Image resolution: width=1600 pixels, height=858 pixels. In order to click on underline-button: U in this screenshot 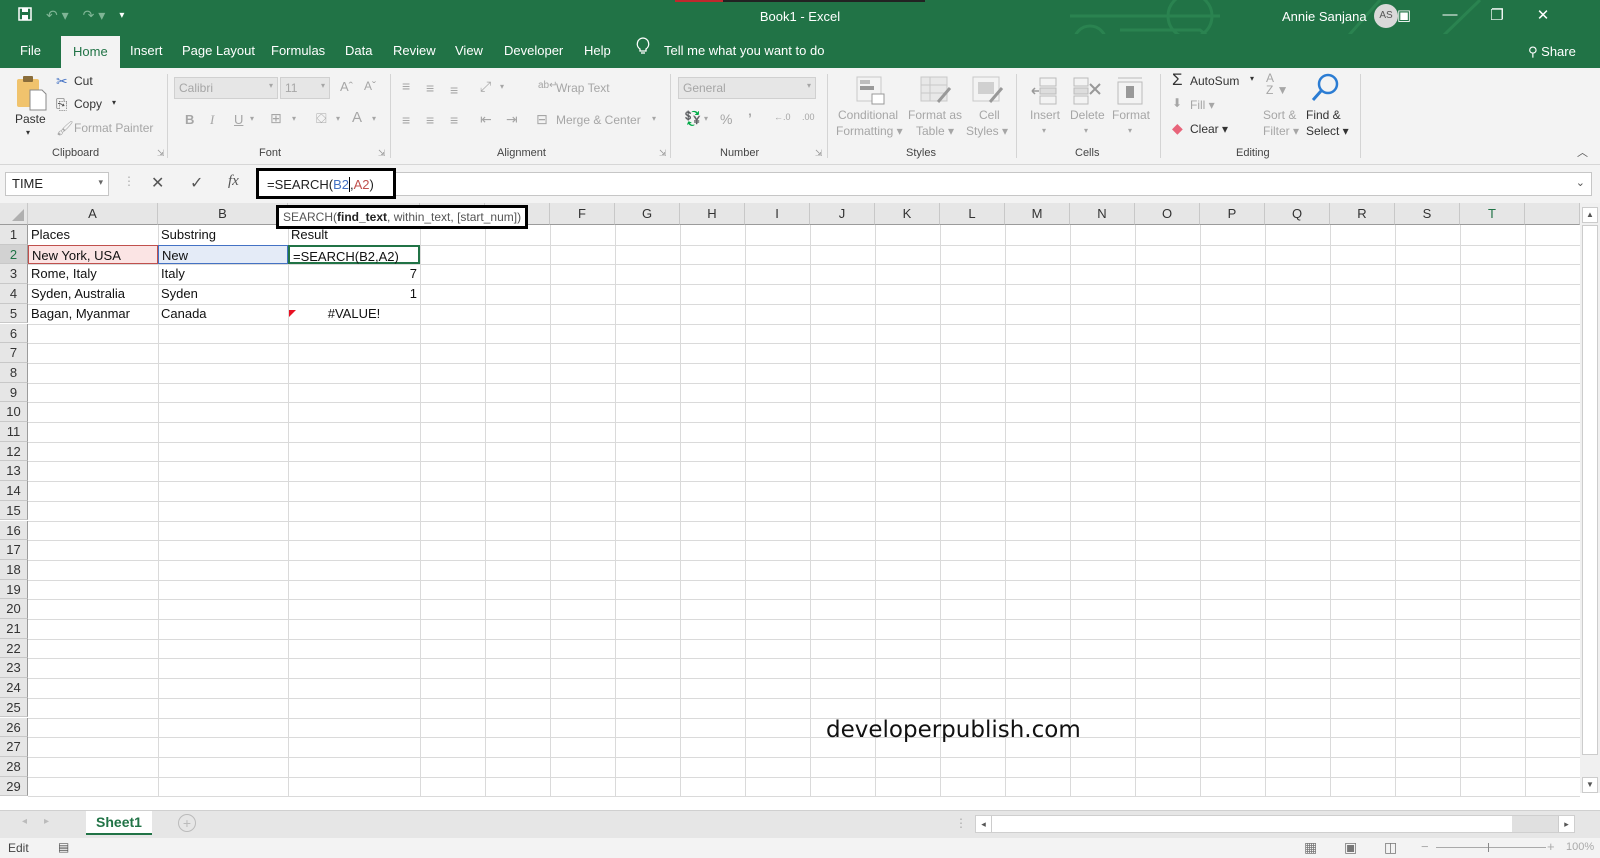, I will do `click(238, 119)`.